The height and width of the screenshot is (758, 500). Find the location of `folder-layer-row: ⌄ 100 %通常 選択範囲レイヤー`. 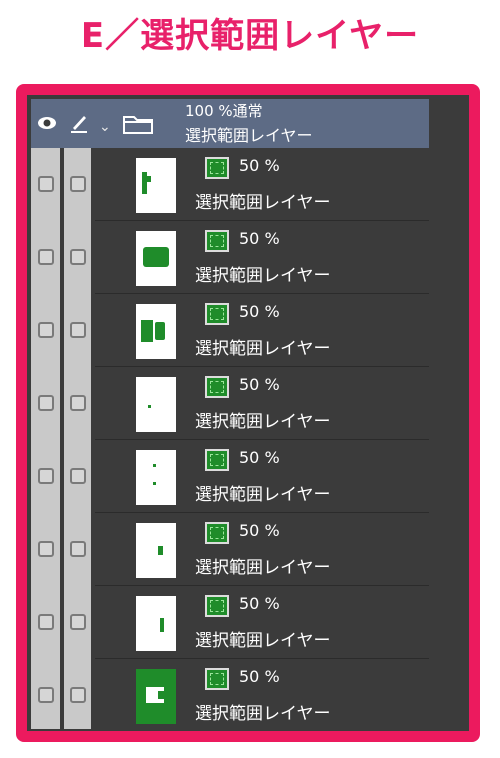

folder-layer-row: ⌄ 100 %通常 選択範囲レイヤー is located at coordinates (230, 123).